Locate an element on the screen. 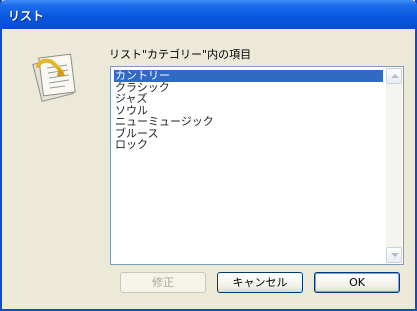  ok-button: OK is located at coordinates (357, 282).